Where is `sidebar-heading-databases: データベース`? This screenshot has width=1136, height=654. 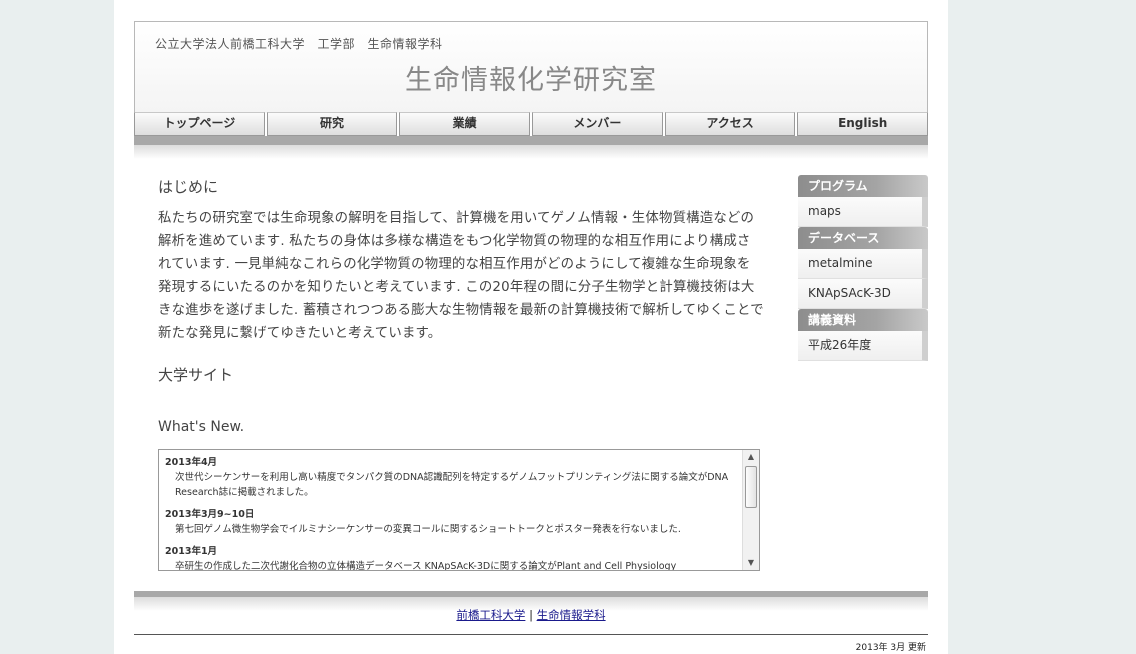 sidebar-heading-databases: データベース is located at coordinates (863, 238).